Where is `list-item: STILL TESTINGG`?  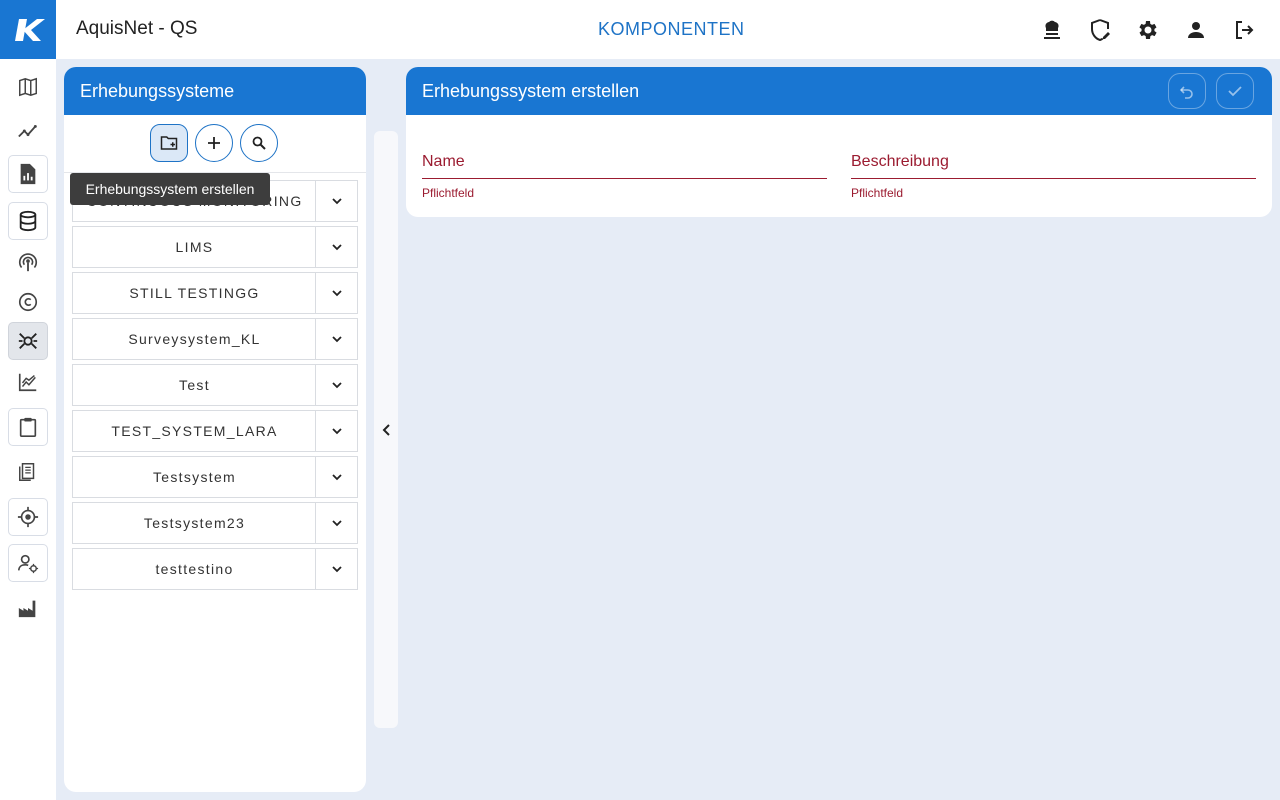 list-item: STILL TESTINGG is located at coordinates (215, 293).